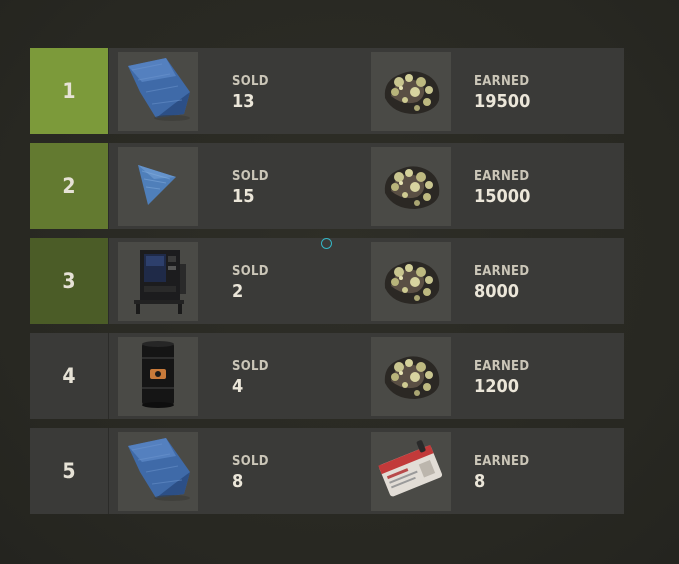  I want to click on earned-value: 15000, so click(502, 196).